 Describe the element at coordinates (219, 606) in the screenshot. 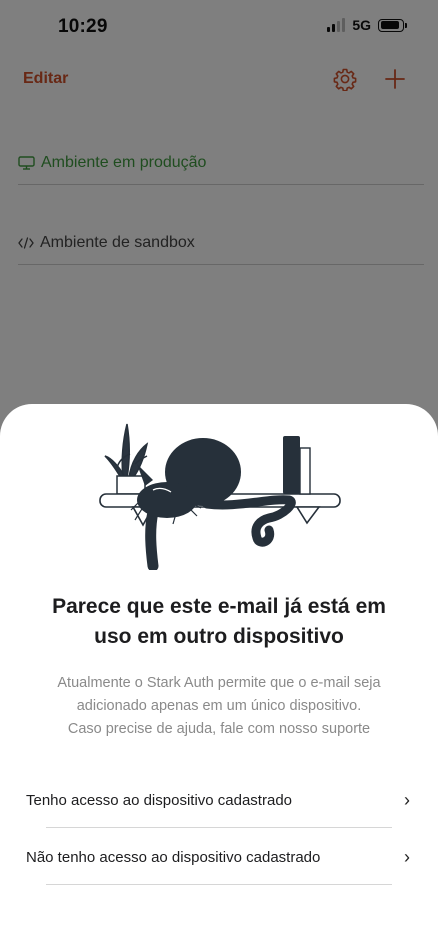

I see `sheet-title-line-1: Parece que este e-mail já está em` at that location.